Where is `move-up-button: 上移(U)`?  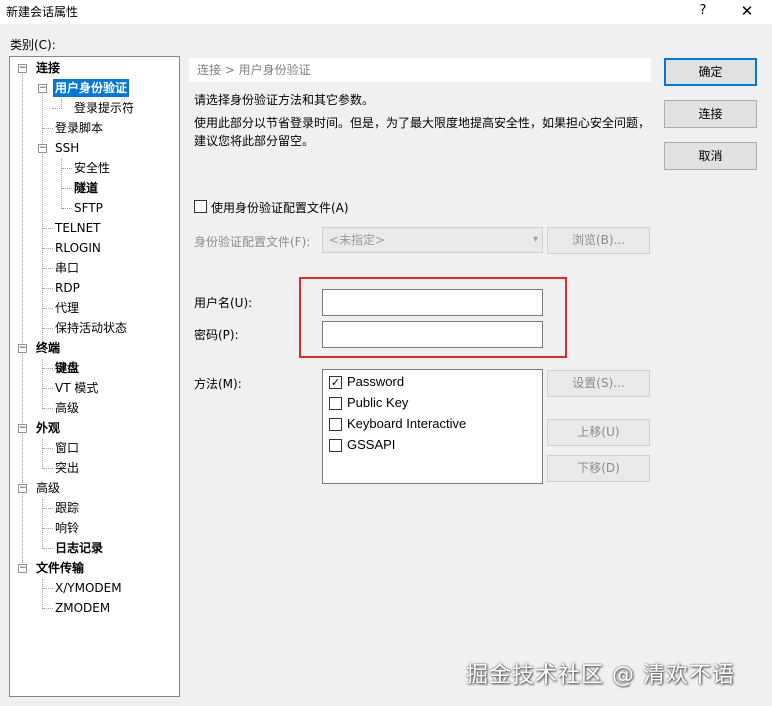
move-up-button: 上移(U) is located at coordinates (598, 432).